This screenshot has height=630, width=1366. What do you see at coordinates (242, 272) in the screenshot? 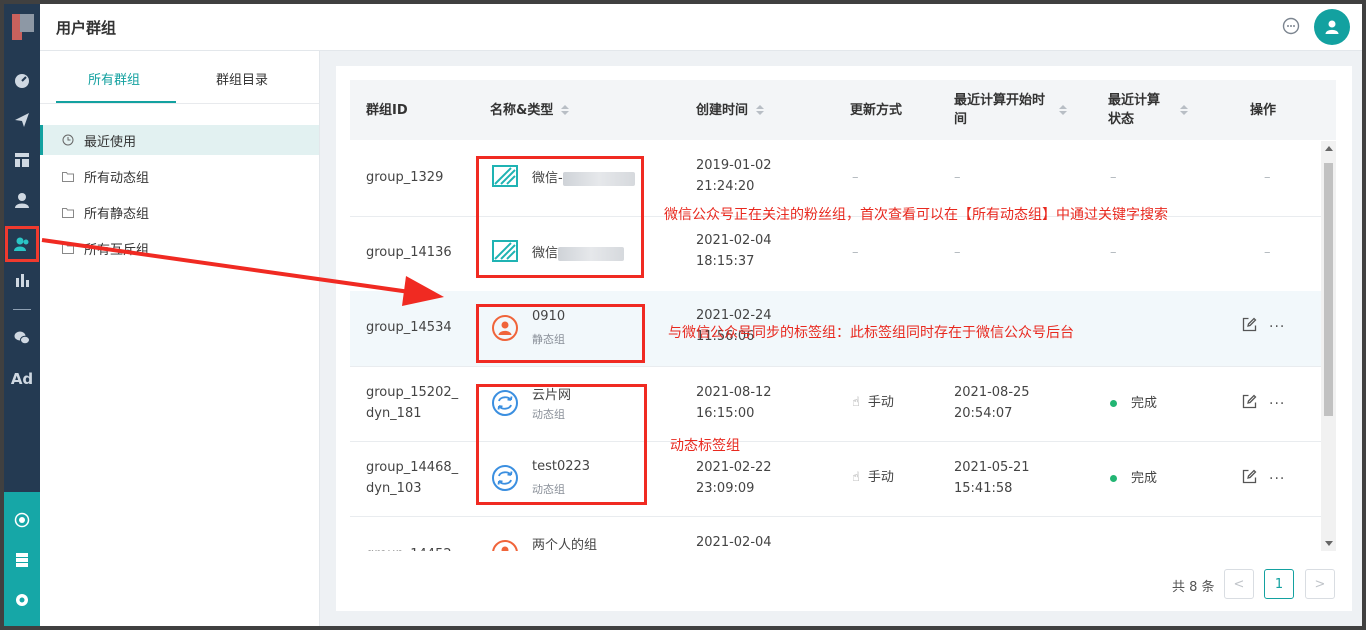
I see `annotation-arrow` at bounding box center [242, 272].